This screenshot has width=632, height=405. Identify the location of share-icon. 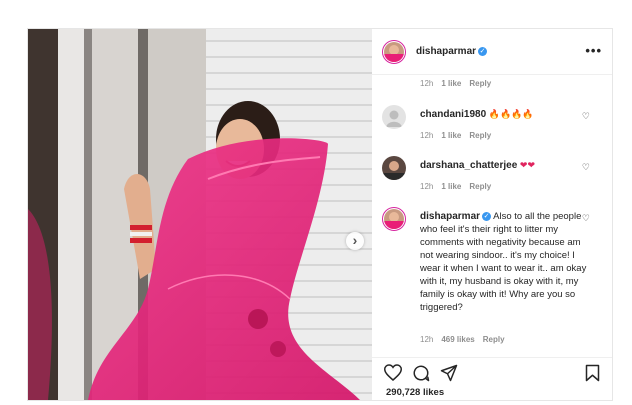
(449, 375).